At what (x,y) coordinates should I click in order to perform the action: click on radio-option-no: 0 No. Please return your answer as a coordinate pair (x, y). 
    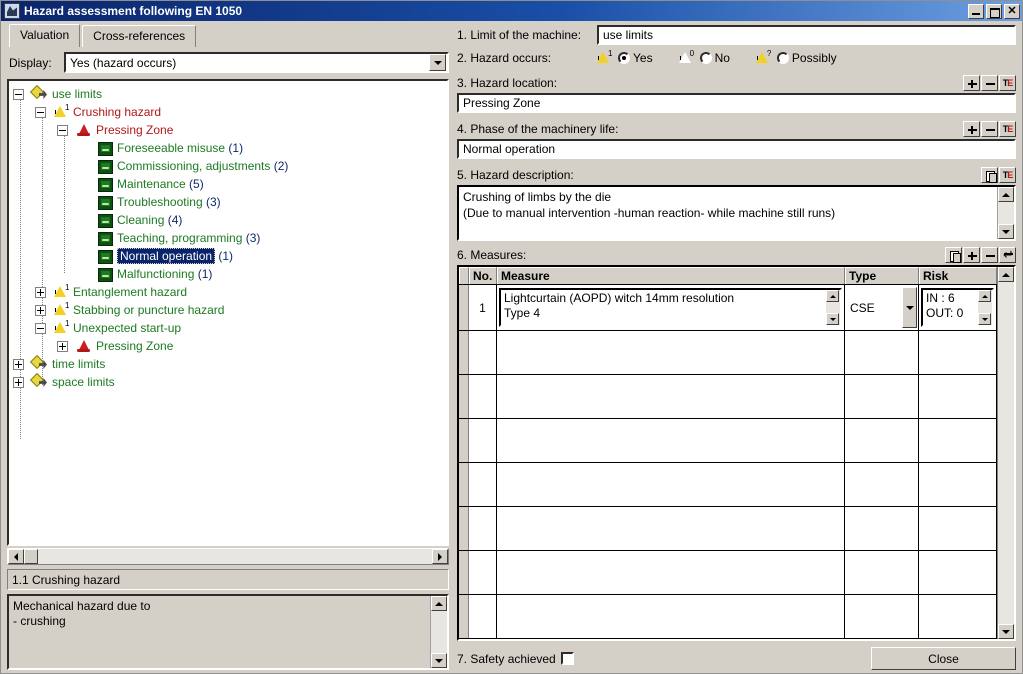
    Looking at the image, I should click on (704, 58).